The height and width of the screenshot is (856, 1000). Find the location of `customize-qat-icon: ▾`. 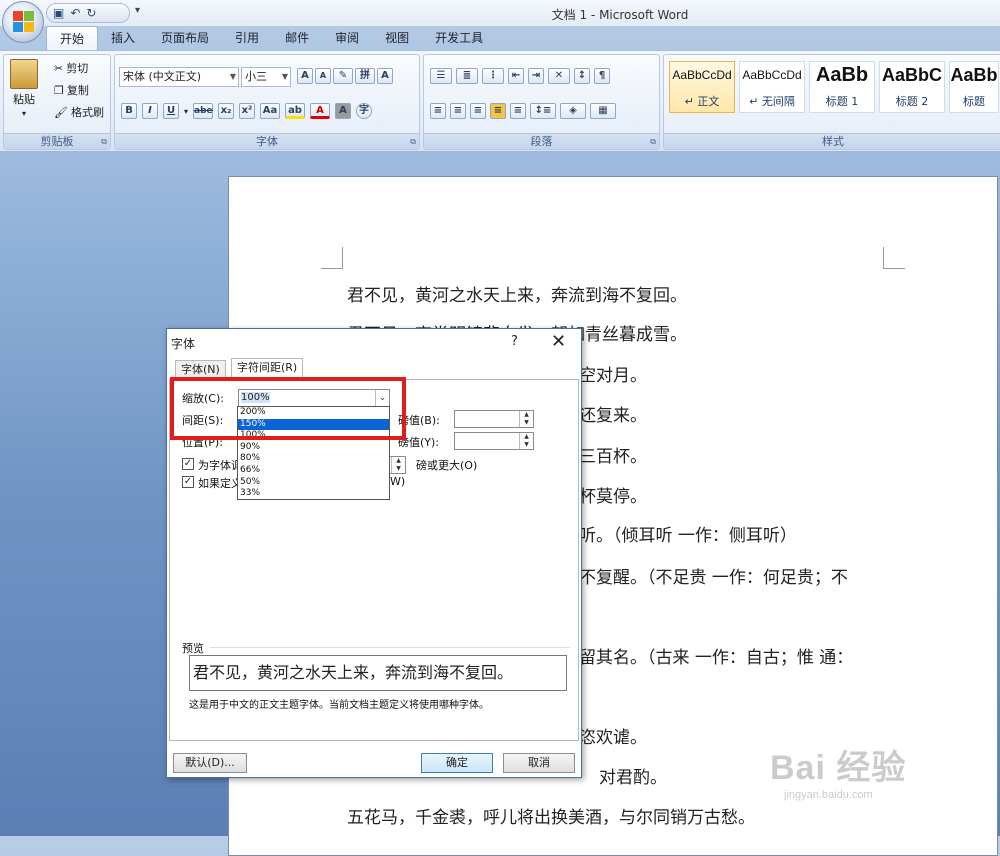

customize-qat-icon: ▾ is located at coordinates (137, 10).